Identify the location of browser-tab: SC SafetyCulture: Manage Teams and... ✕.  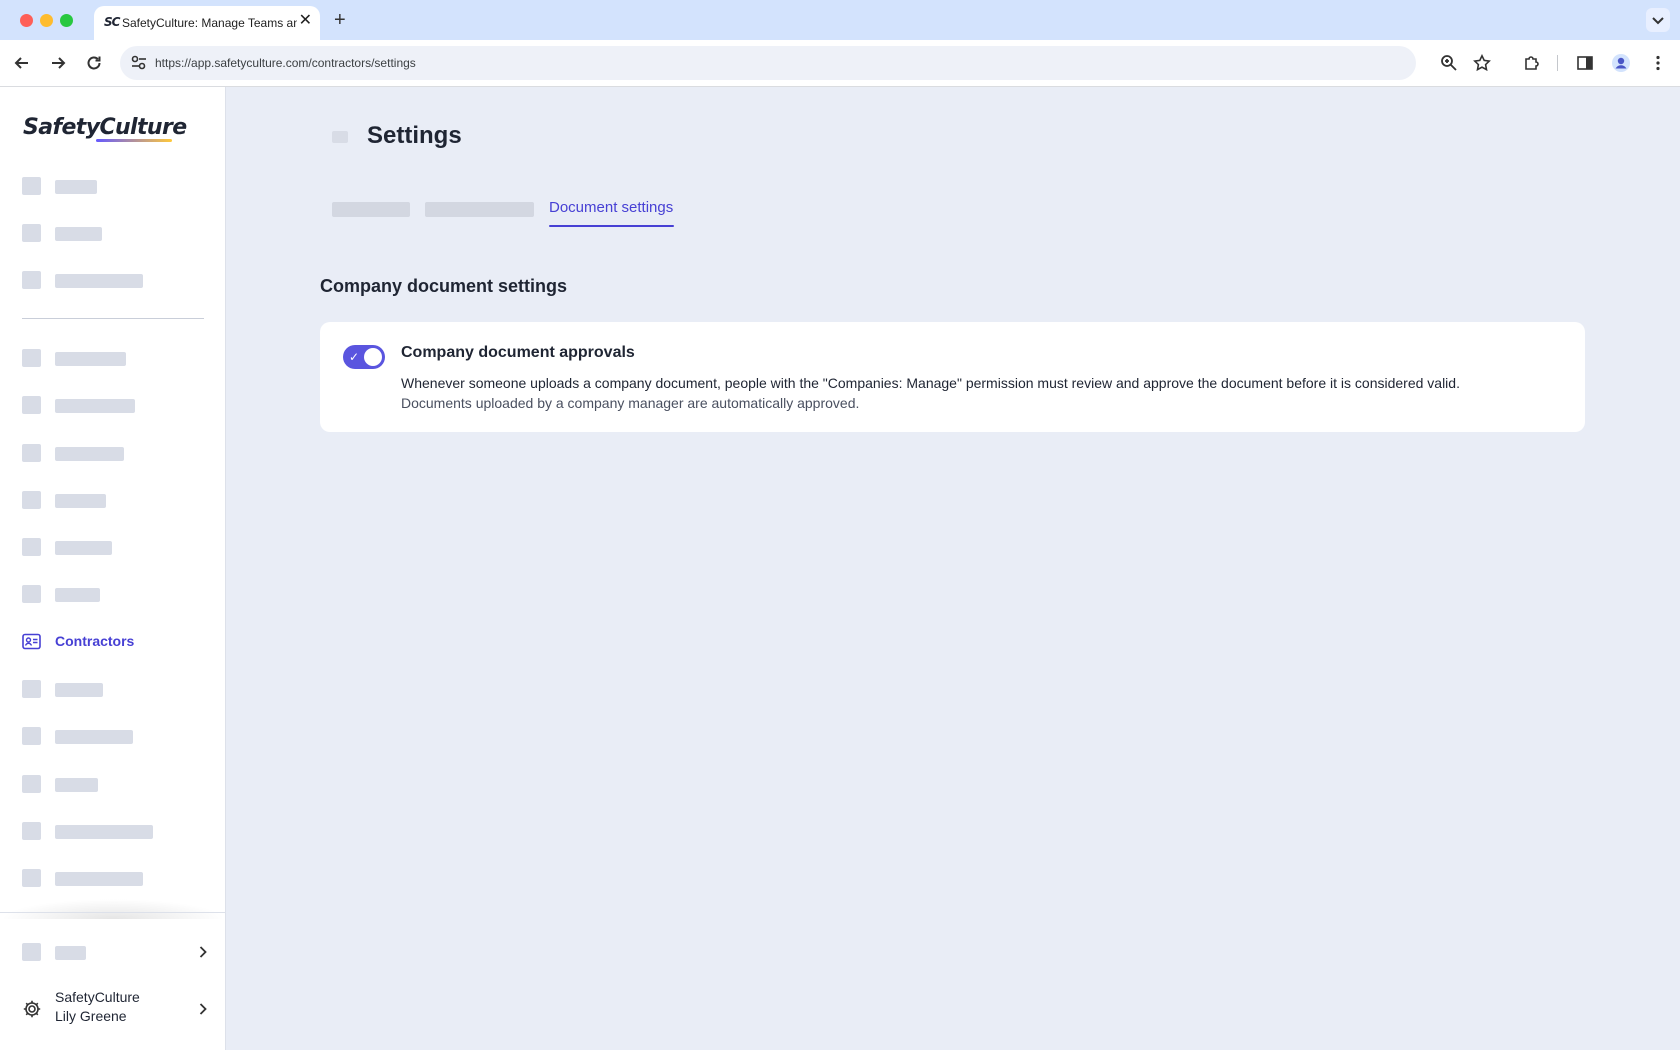
(207, 23).